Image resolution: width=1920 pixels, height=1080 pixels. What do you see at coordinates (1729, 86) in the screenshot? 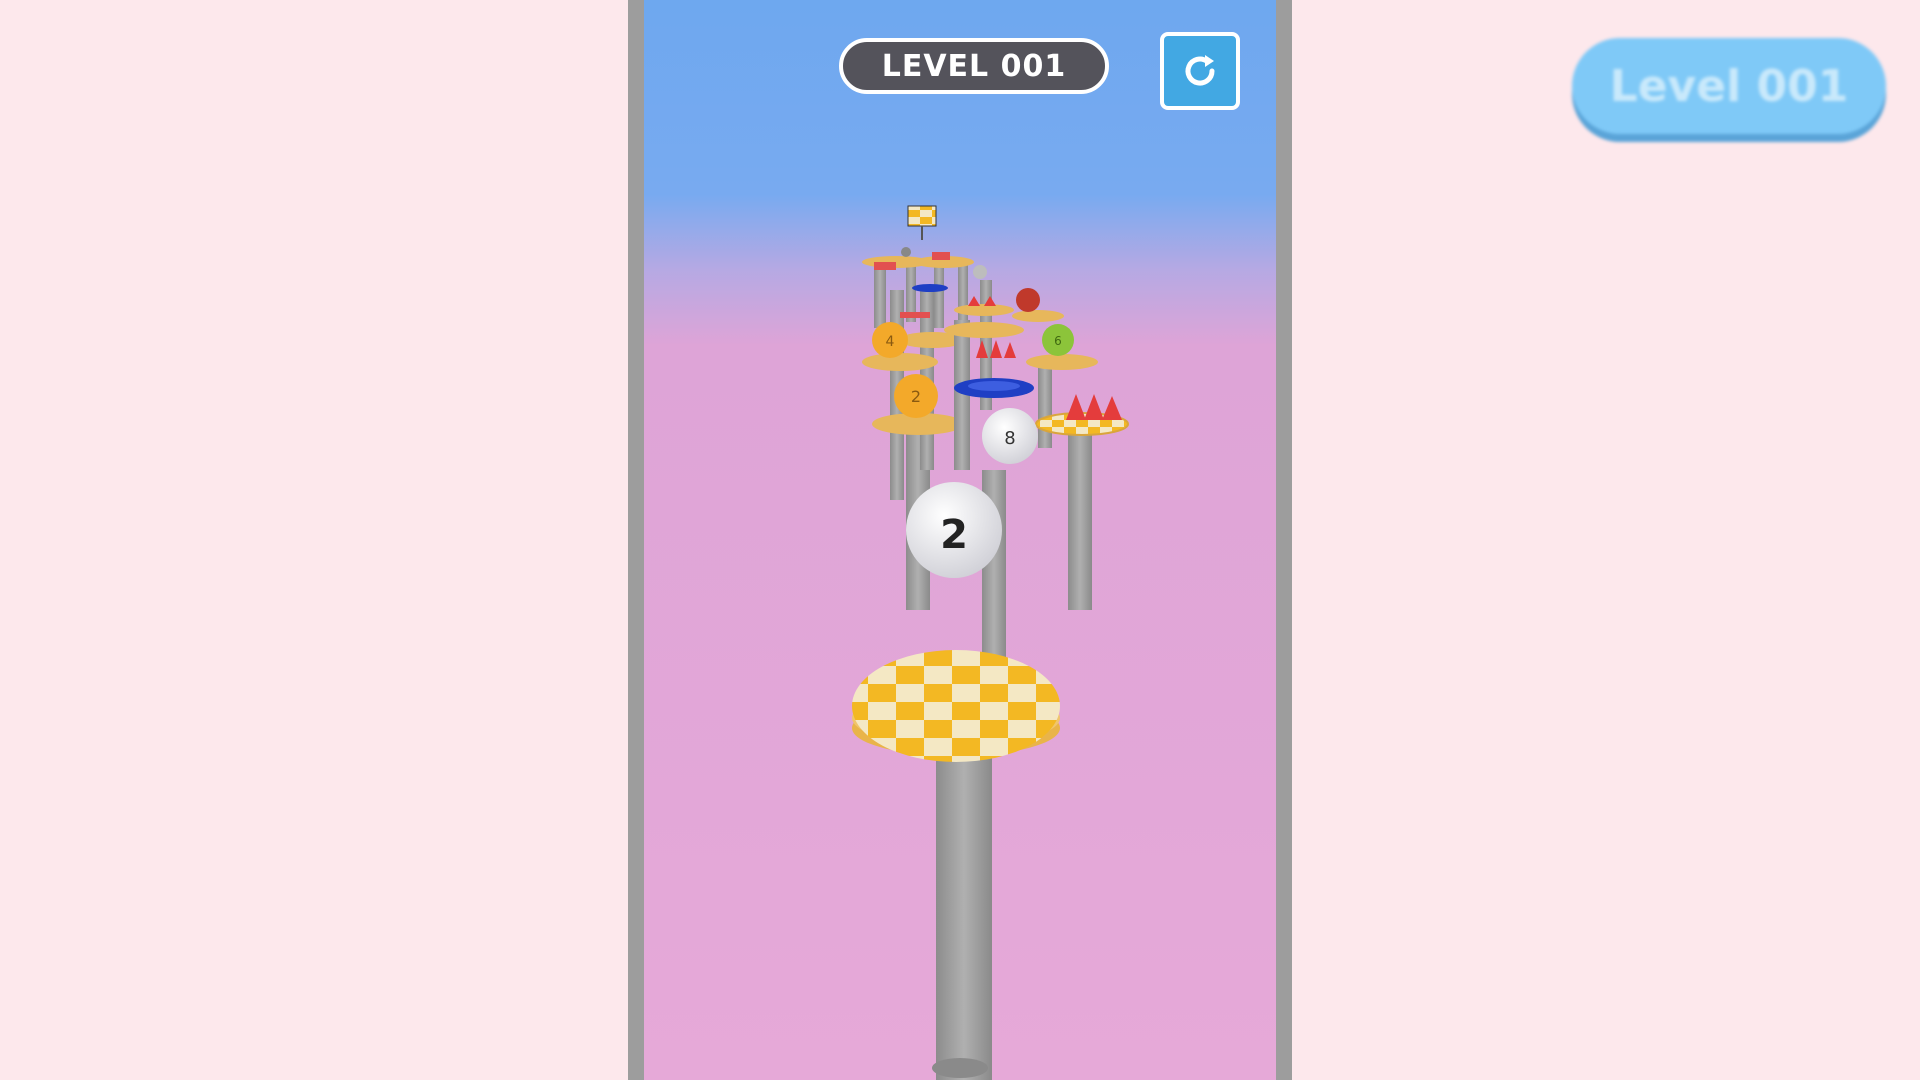
I see `level-badge: Level 001` at bounding box center [1729, 86].